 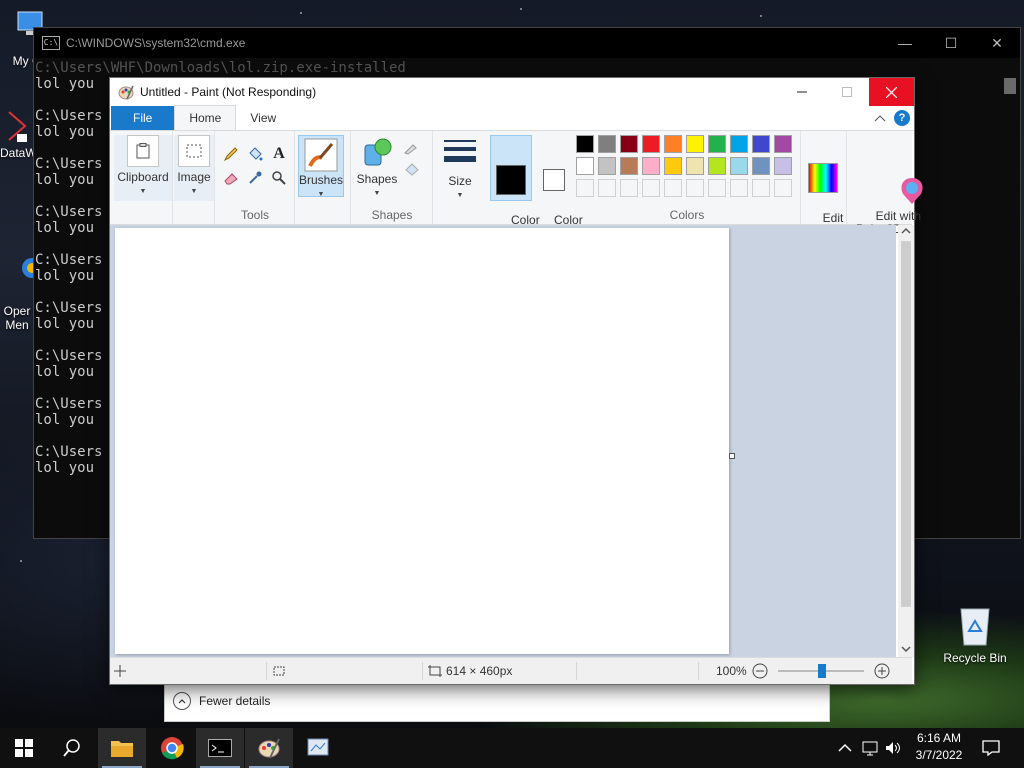 What do you see at coordinates (823, 187) in the screenshot?
I see `edit-colors-button: Edit colors` at bounding box center [823, 187].